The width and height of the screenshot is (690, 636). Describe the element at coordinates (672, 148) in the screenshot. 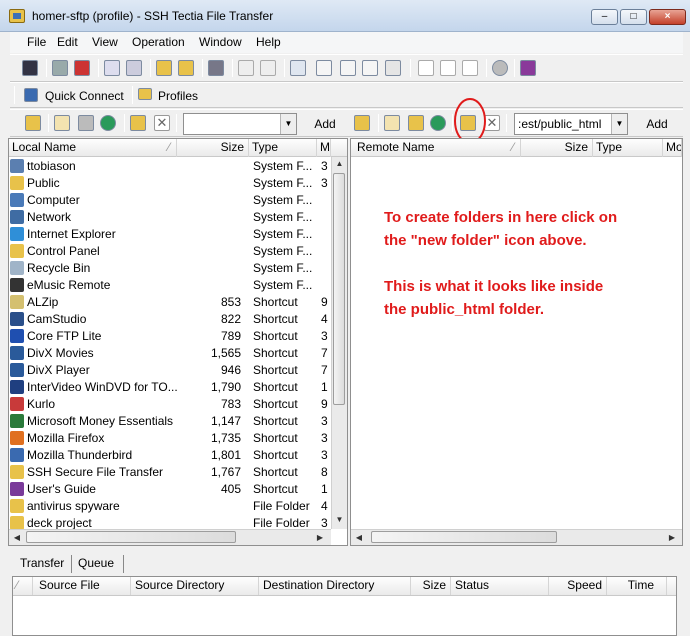

I see `col-remote-modified: Mo` at that location.